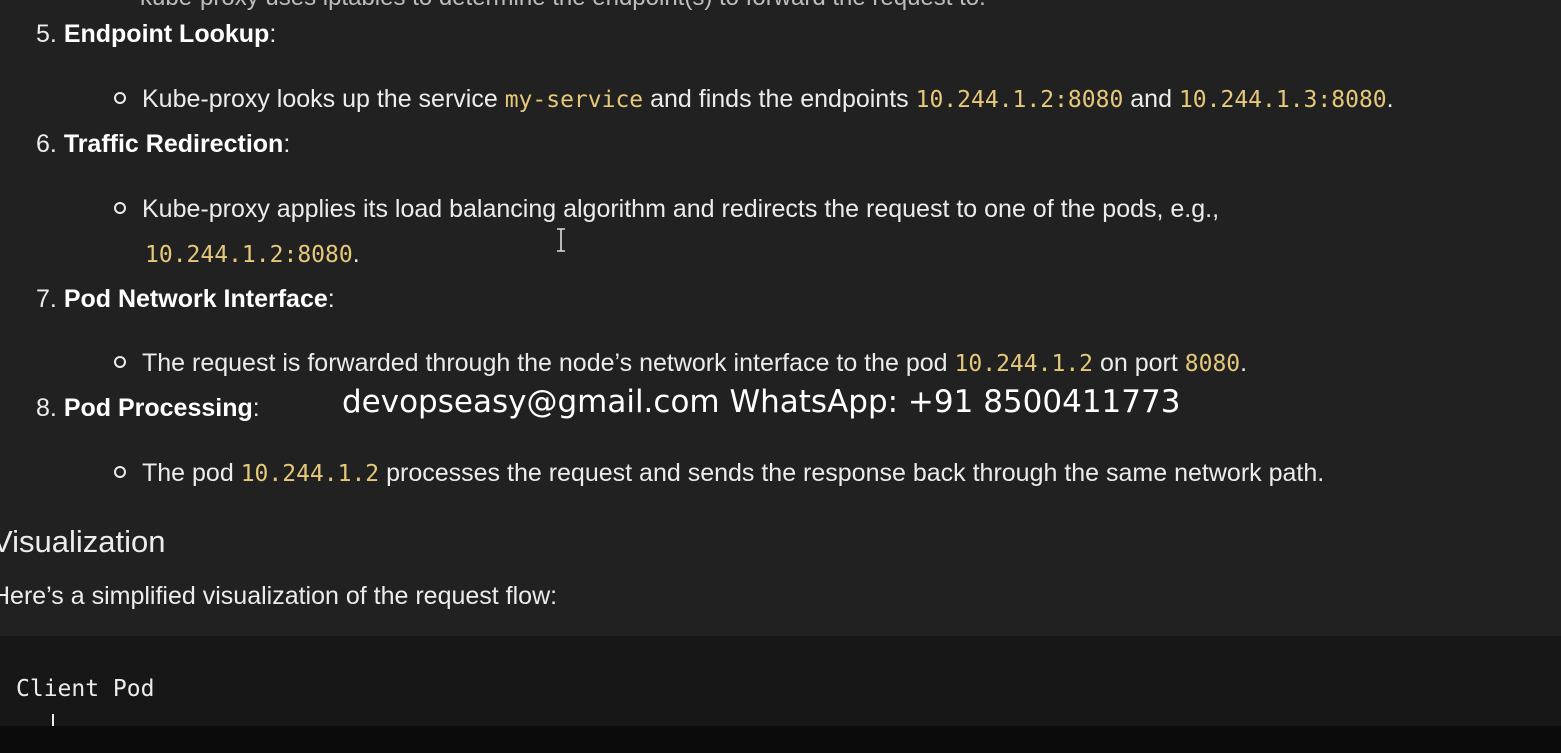  I want to click on bullet-text: on port, so click(1139, 363).